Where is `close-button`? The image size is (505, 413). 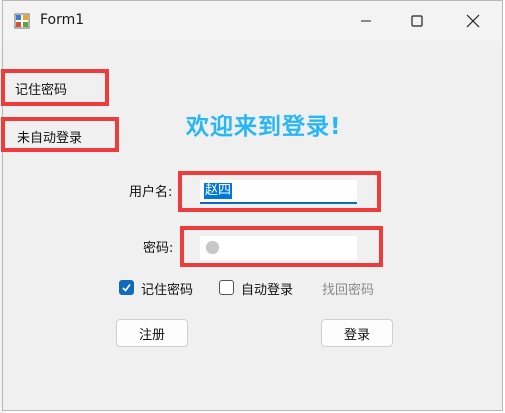
close-button is located at coordinates (473, 21).